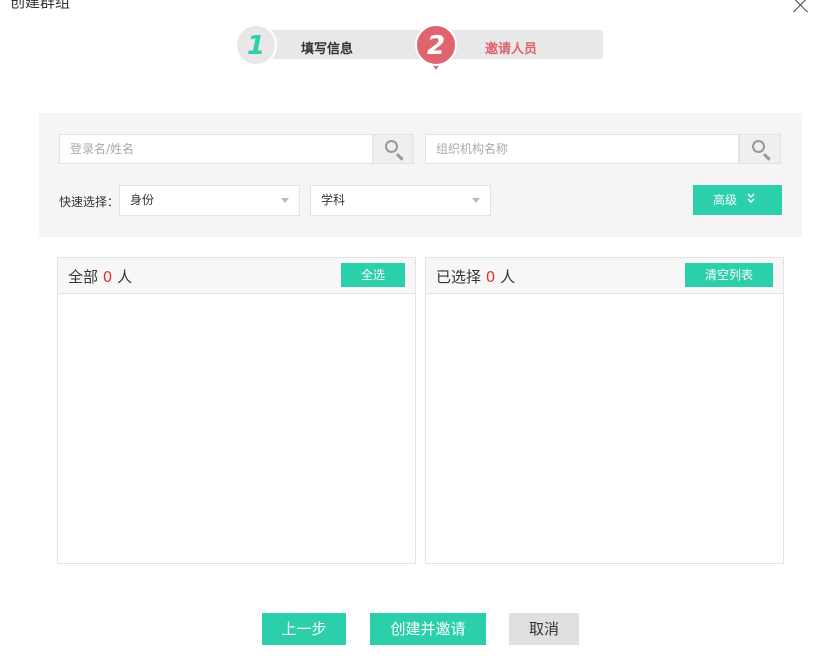 Image resolution: width=821 pixels, height=658 pixels. Describe the element at coordinates (107, 277) in the screenshot. I see `all-users-count: 0` at that location.